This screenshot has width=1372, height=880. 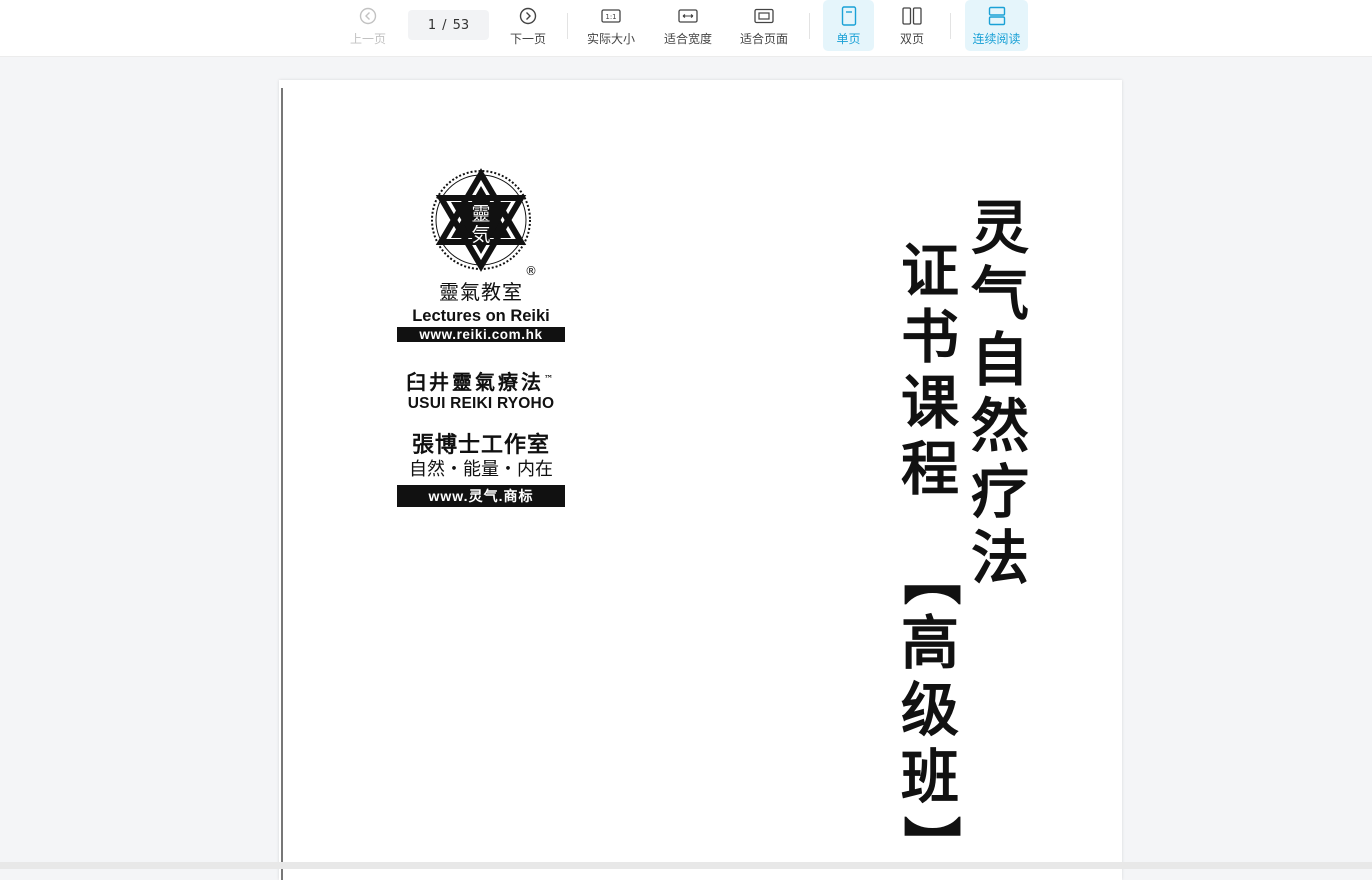 What do you see at coordinates (687, 39) in the screenshot?
I see `fit-width-label: 适合宽度` at bounding box center [687, 39].